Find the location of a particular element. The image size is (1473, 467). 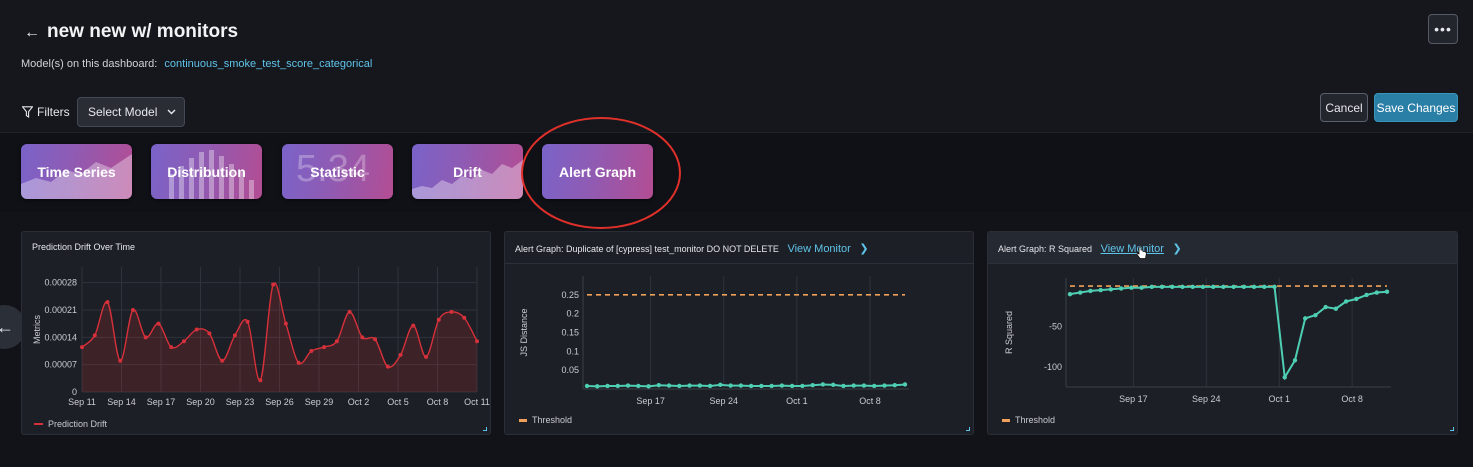

widget-label: Drift is located at coordinates (467, 171).